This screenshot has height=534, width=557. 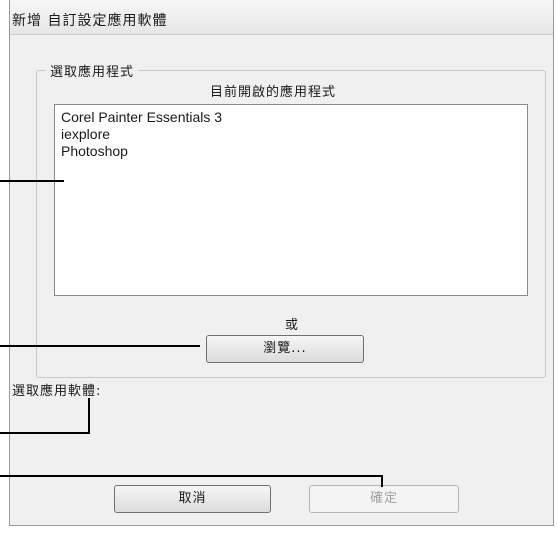 What do you see at coordinates (32, 181) in the screenshot?
I see `callout-line-list` at bounding box center [32, 181].